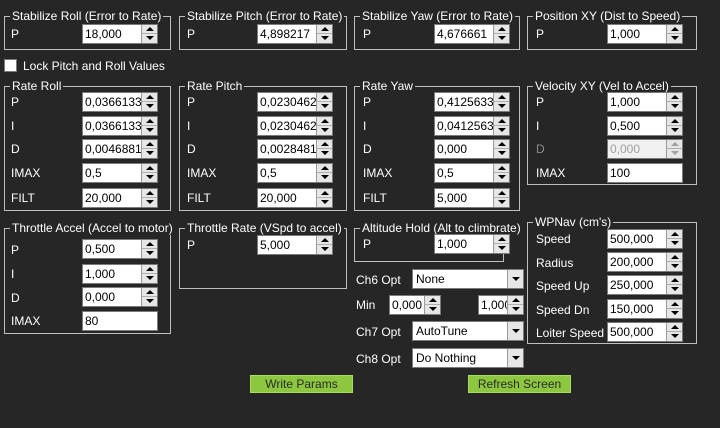 The width and height of the screenshot is (720, 428). I want to click on position-xy-p-stepper, so click(645, 34).